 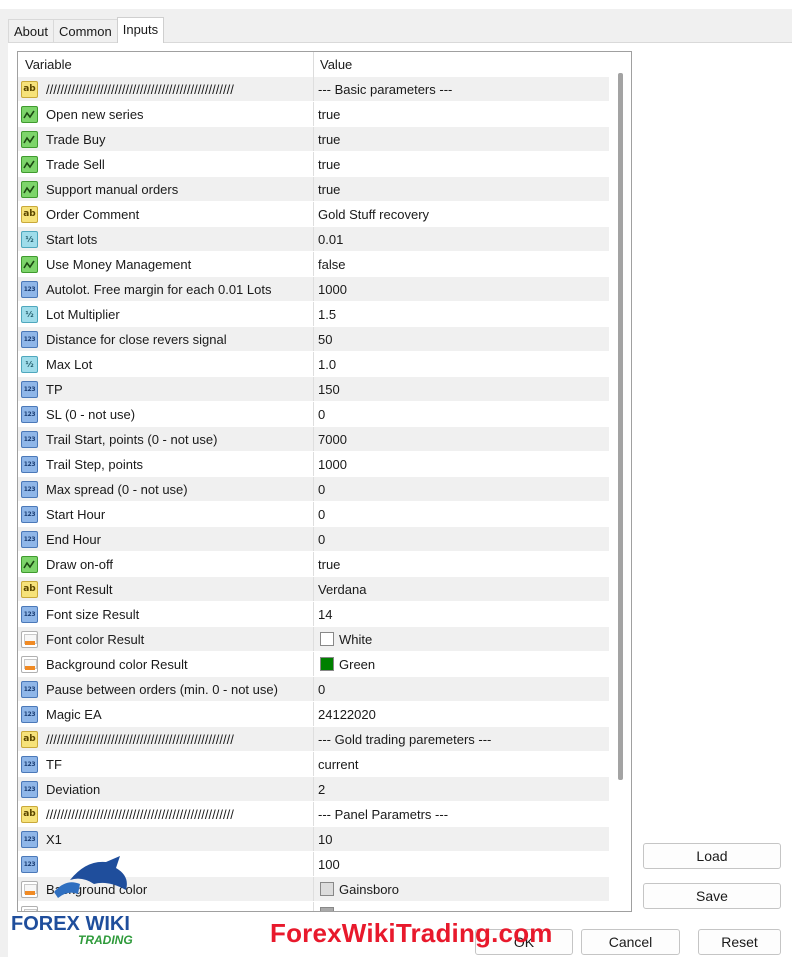 What do you see at coordinates (461, 839) in the screenshot?
I see `value-cell: 10` at bounding box center [461, 839].